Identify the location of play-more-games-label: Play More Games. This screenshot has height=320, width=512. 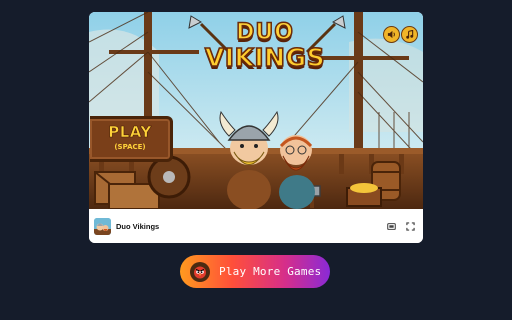
(270, 271).